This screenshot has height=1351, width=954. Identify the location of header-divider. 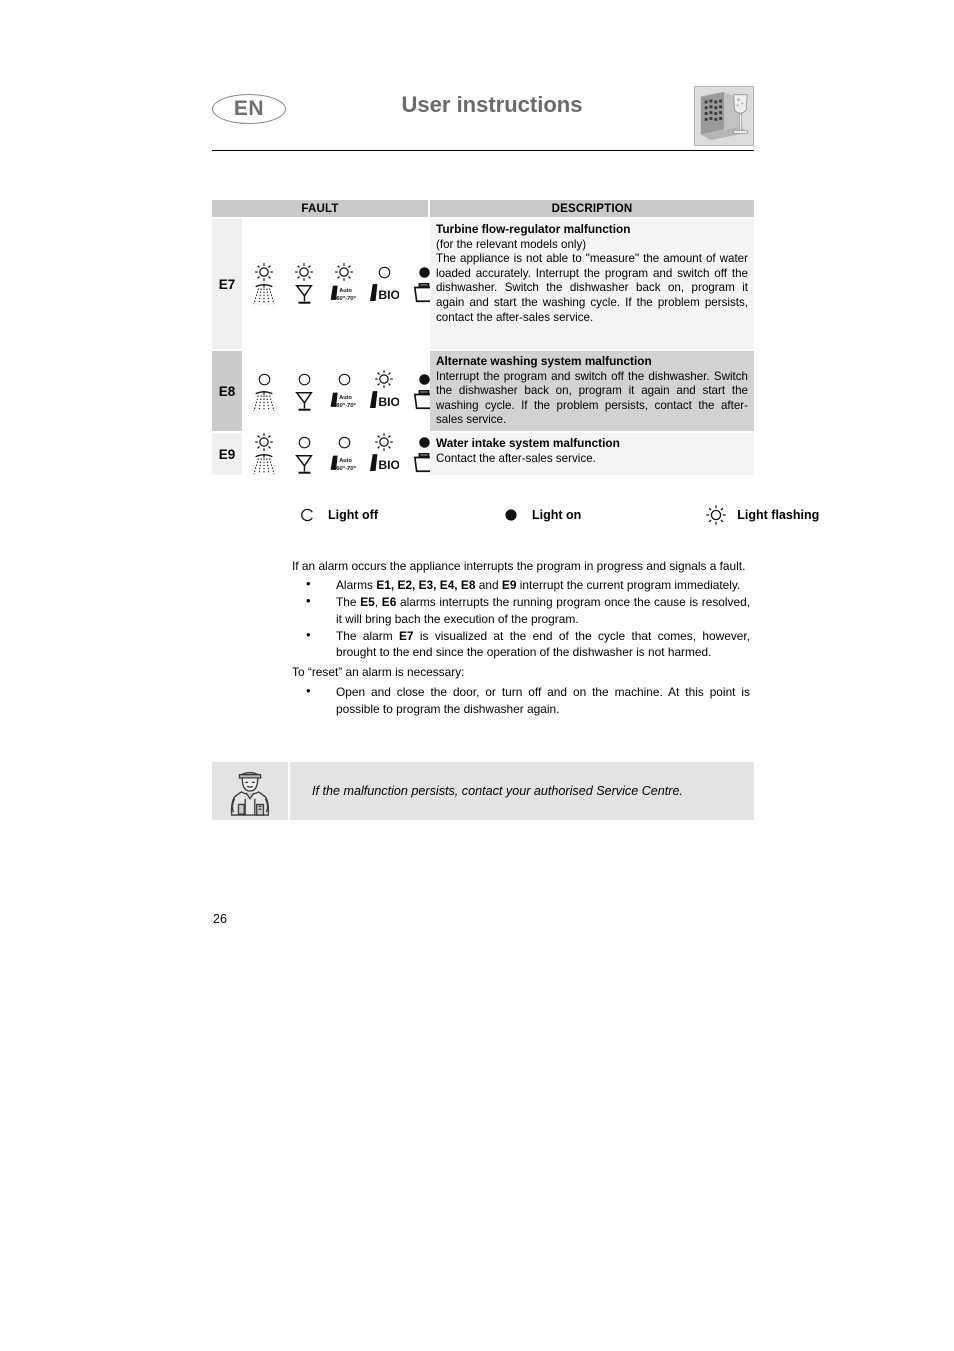
(483, 150).